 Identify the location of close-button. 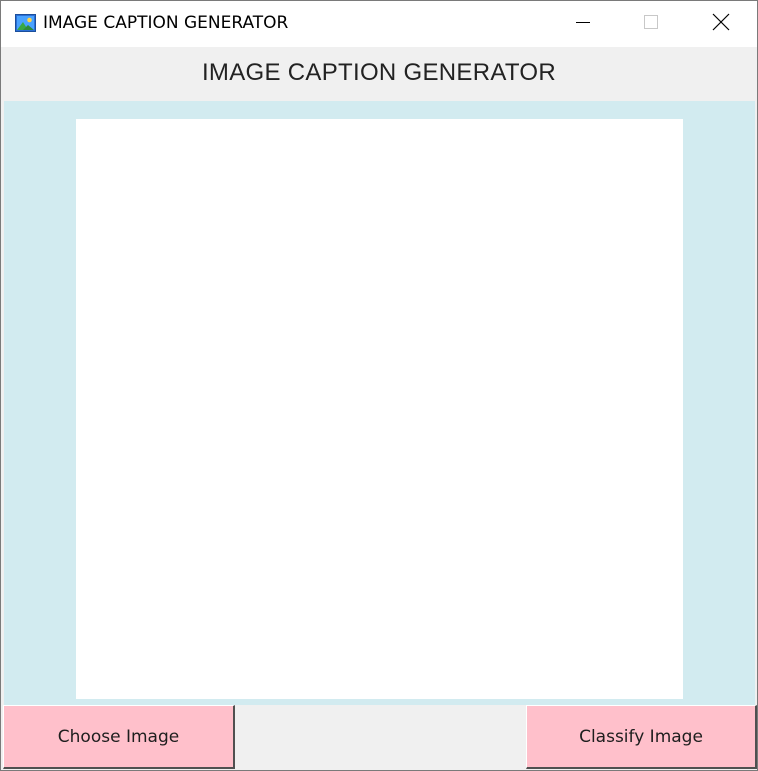
(721, 24).